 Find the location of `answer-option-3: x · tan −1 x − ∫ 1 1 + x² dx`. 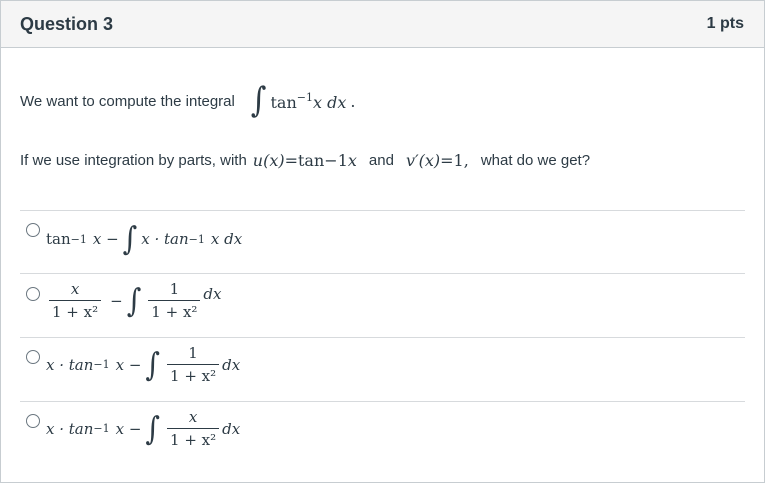

answer-option-3: x · tan −1 x − ∫ 1 1 + x² dx is located at coordinates (382, 369).